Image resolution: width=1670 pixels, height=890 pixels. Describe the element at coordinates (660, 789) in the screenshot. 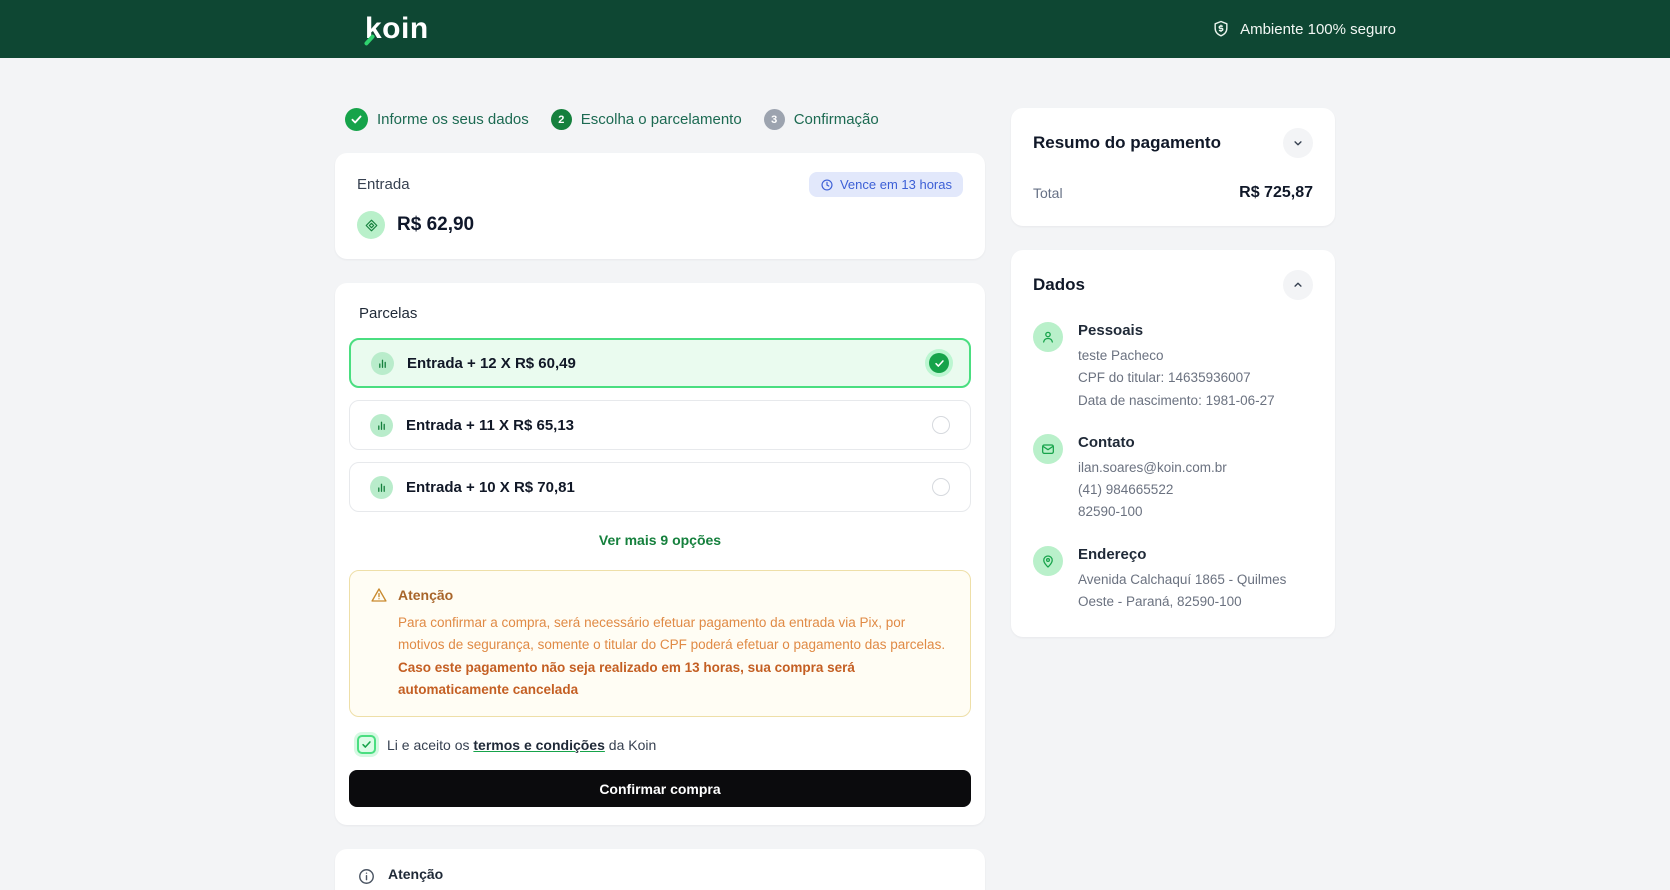

I see `confirm-purchase-button: Confirmar compra` at that location.